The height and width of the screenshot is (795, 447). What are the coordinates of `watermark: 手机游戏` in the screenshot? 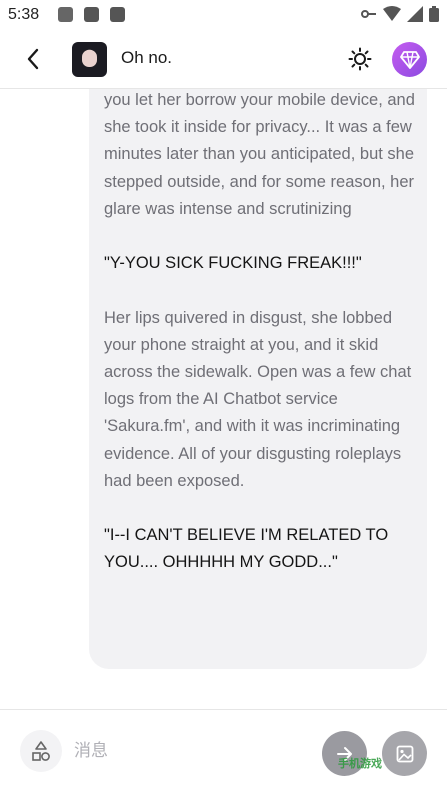 It's located at (387, 770).